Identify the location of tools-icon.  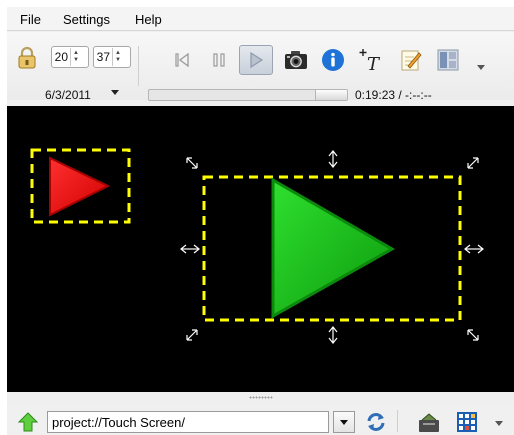
(429, 422).